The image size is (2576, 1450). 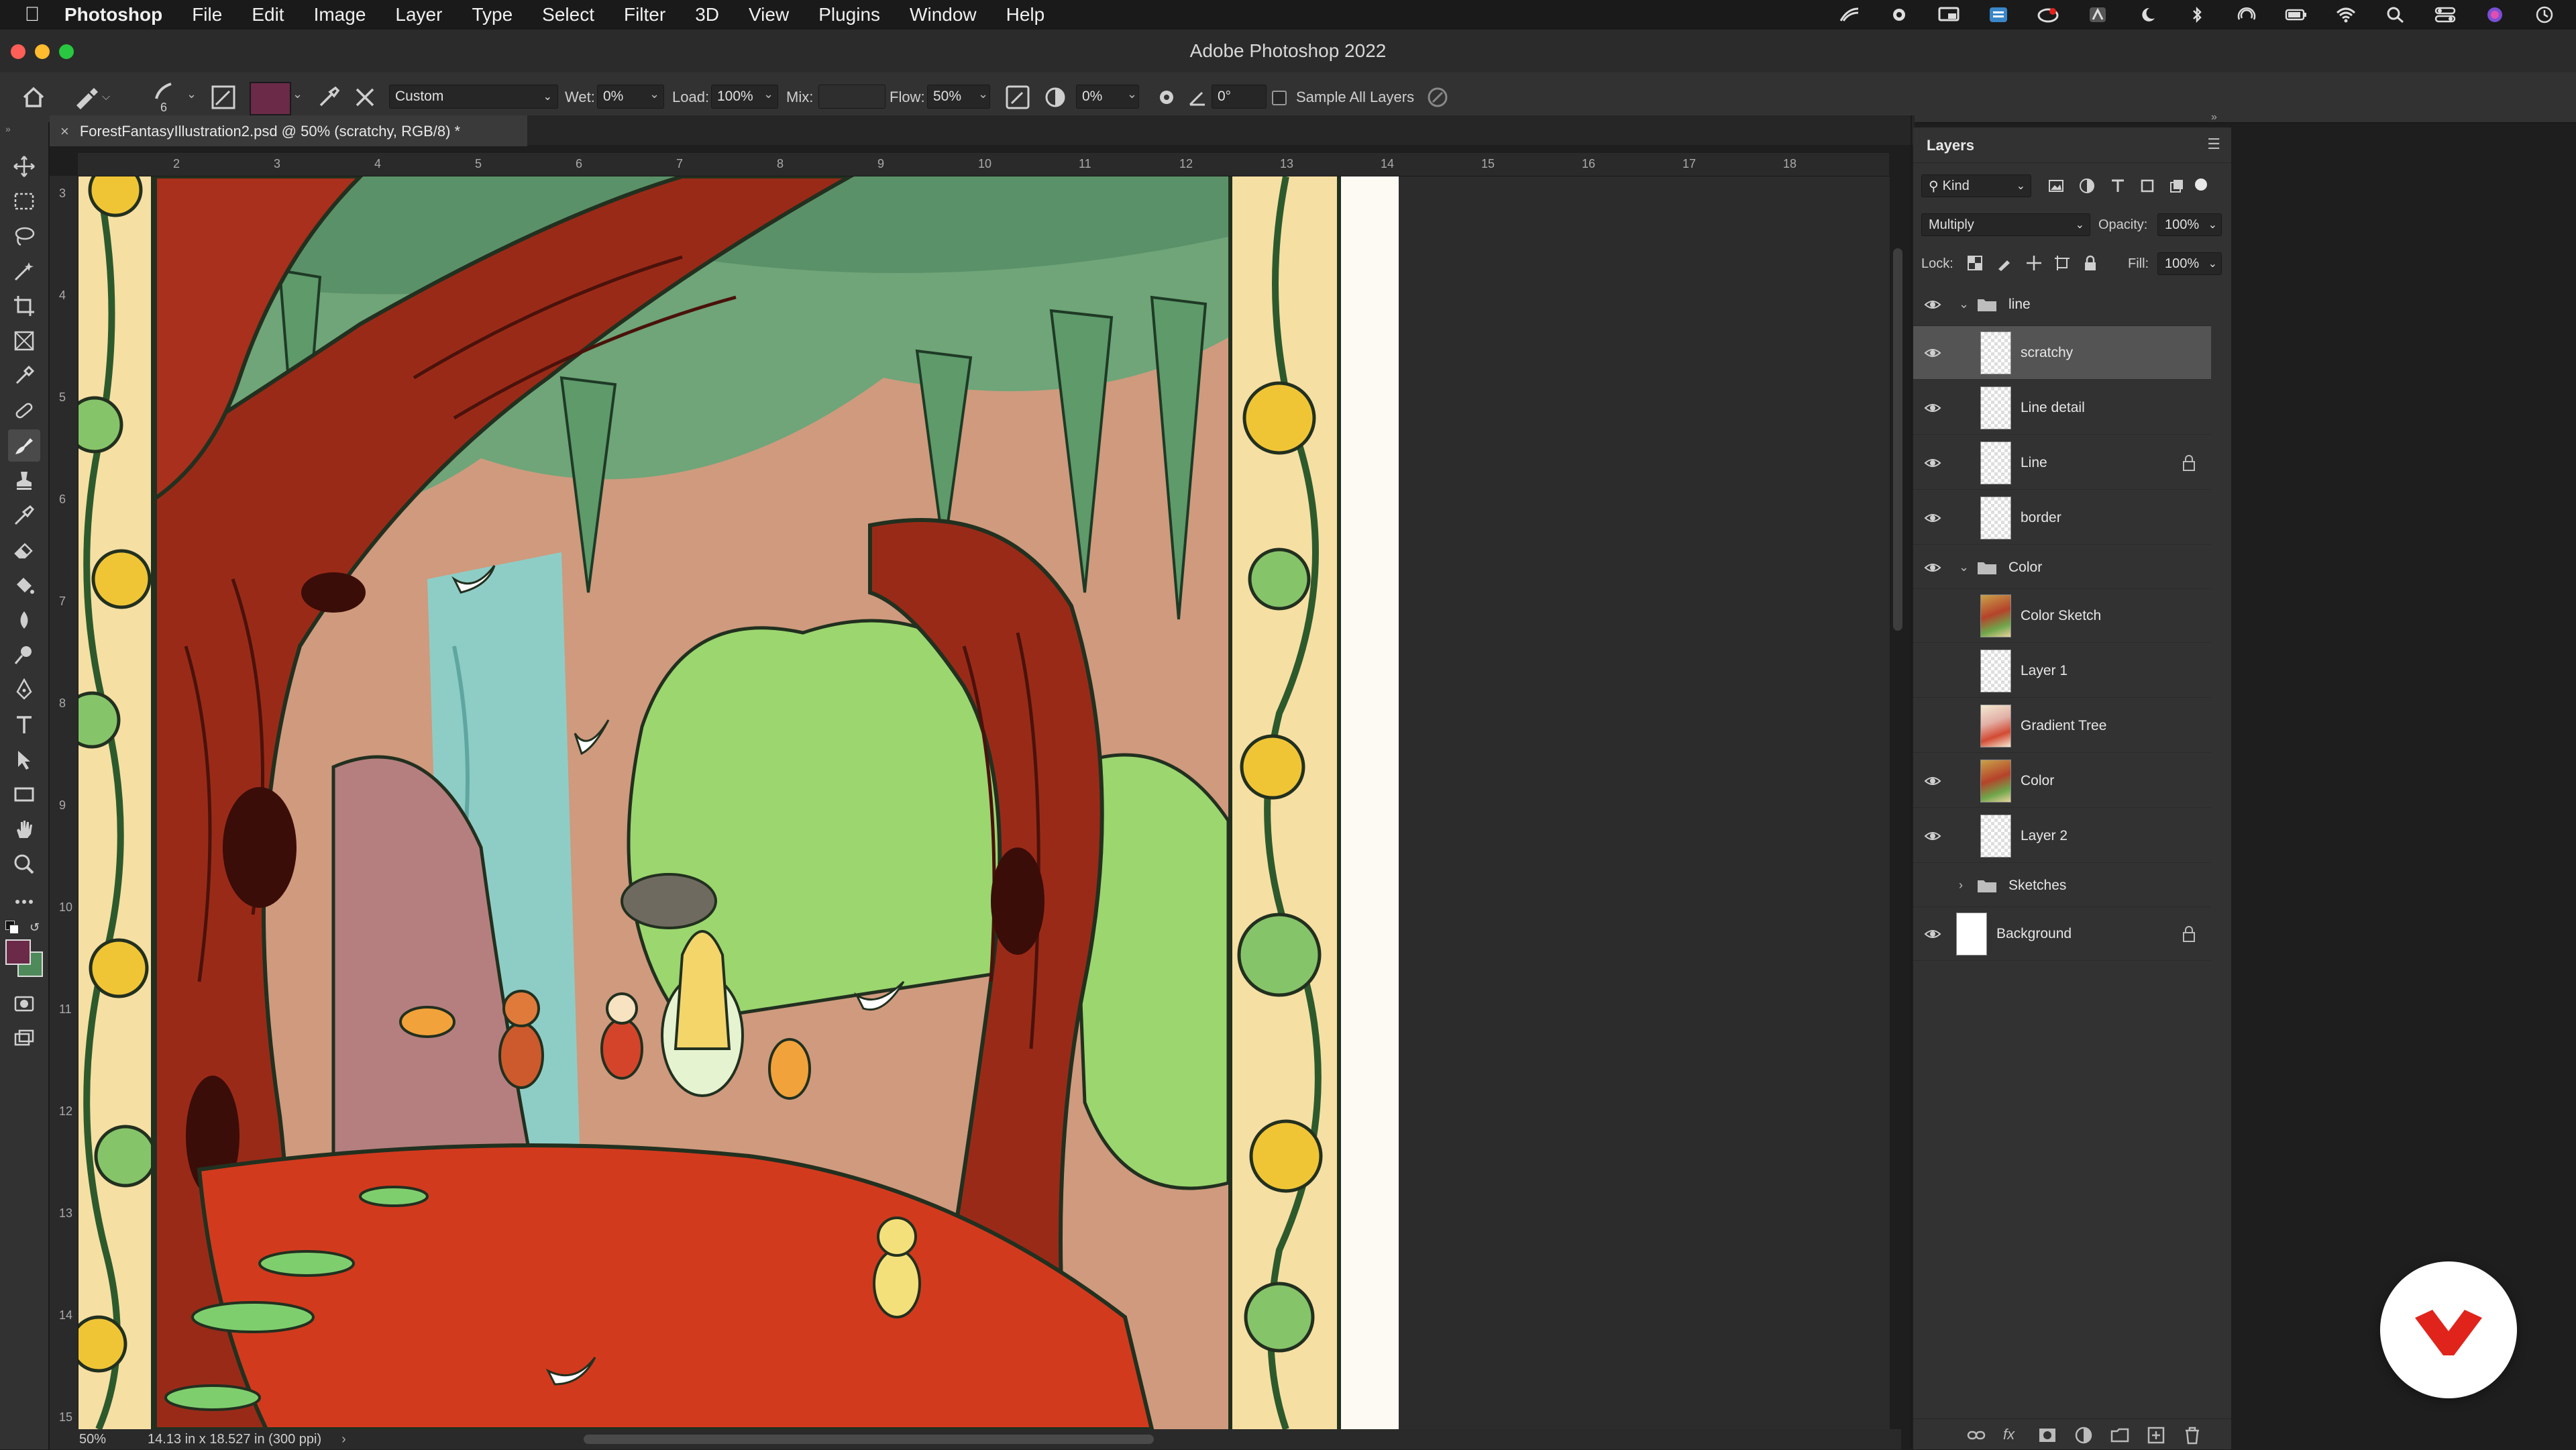 I want to click on status-menu-chevron-icon: ›, so click(x=343, y=1439).